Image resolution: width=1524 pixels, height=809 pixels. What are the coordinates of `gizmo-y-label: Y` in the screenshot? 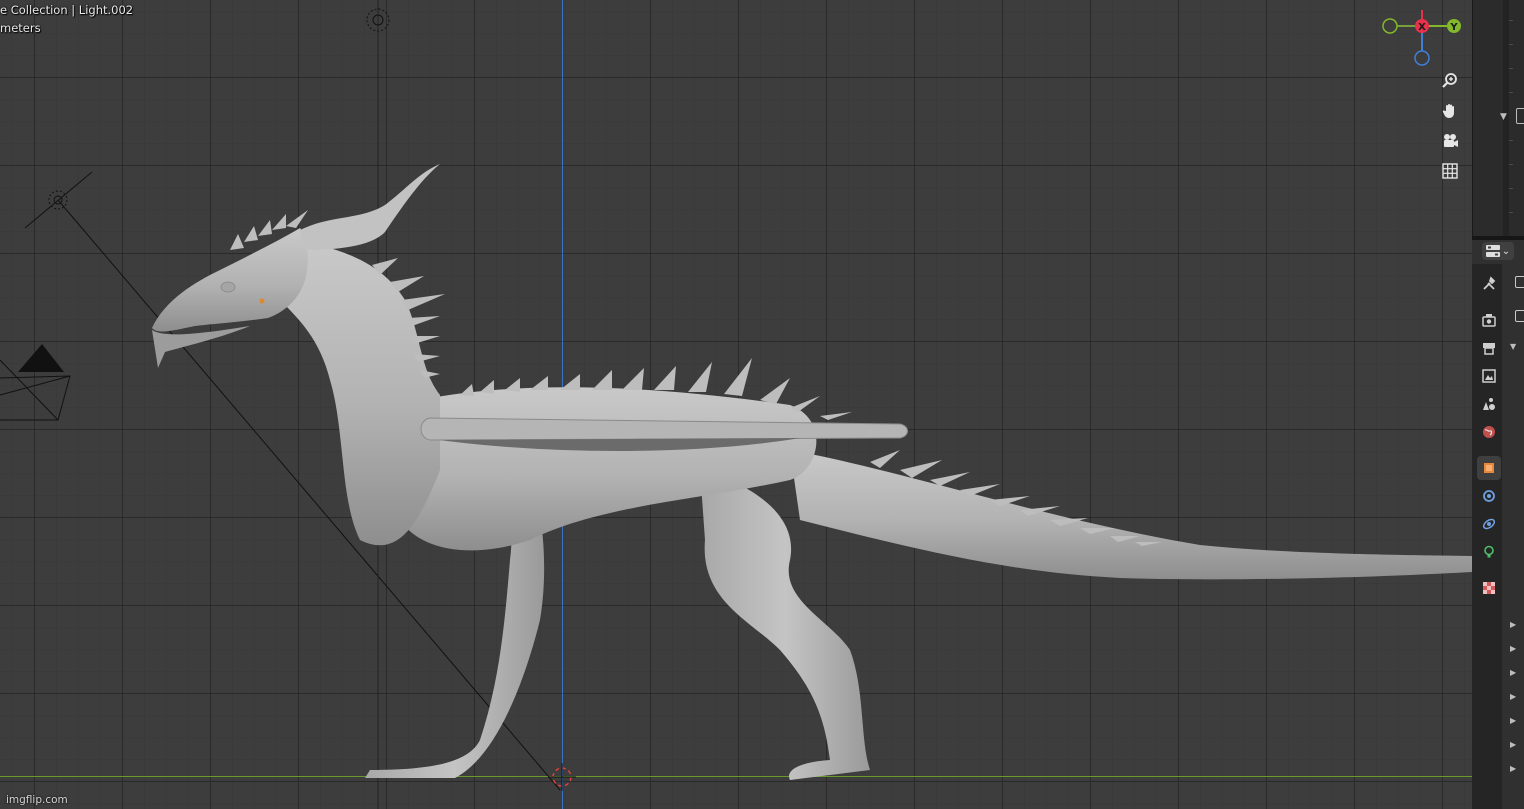 It's located at (1453, 27).